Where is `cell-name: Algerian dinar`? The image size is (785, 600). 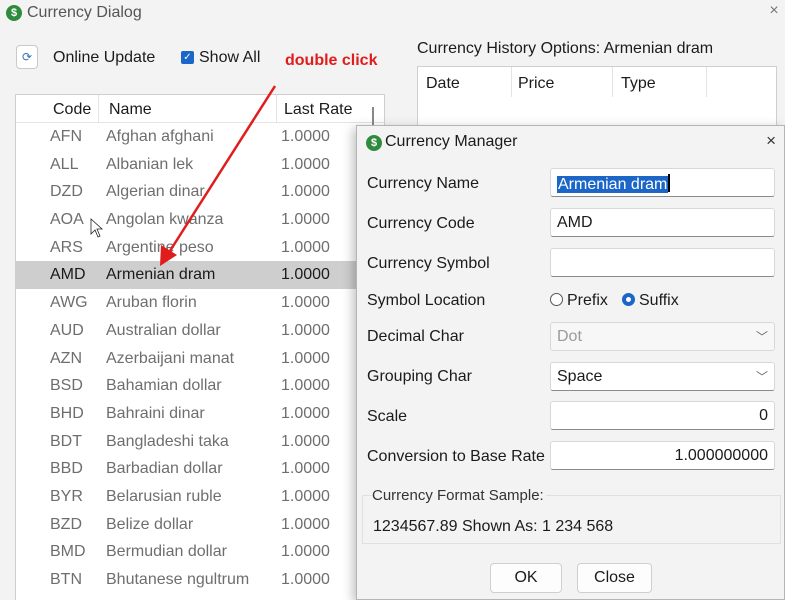
cell-name: Algerian dinar is located at coordinates (155, 192).